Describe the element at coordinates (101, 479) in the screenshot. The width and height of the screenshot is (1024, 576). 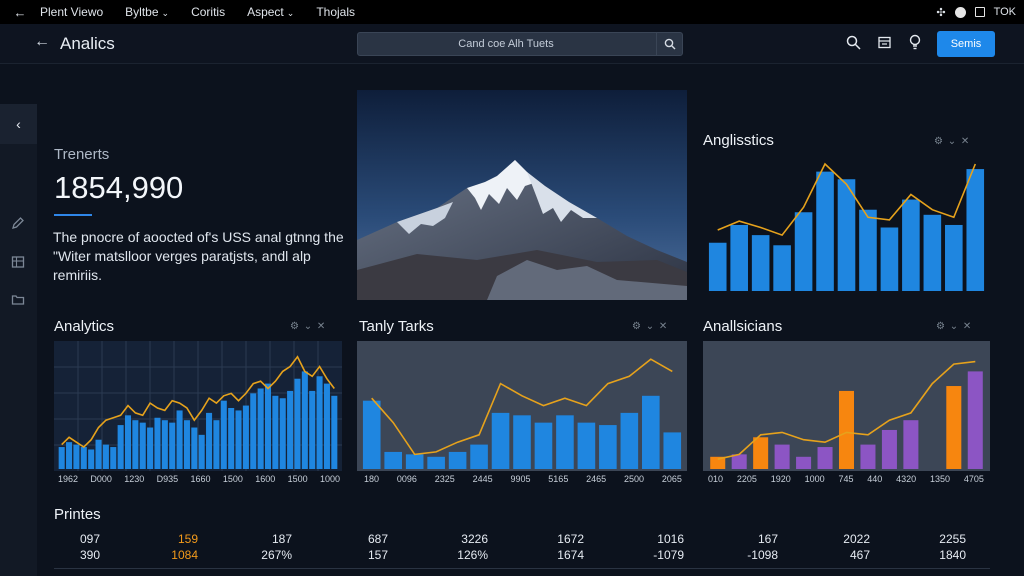
I see `axis-tick-label: D000` at that location.